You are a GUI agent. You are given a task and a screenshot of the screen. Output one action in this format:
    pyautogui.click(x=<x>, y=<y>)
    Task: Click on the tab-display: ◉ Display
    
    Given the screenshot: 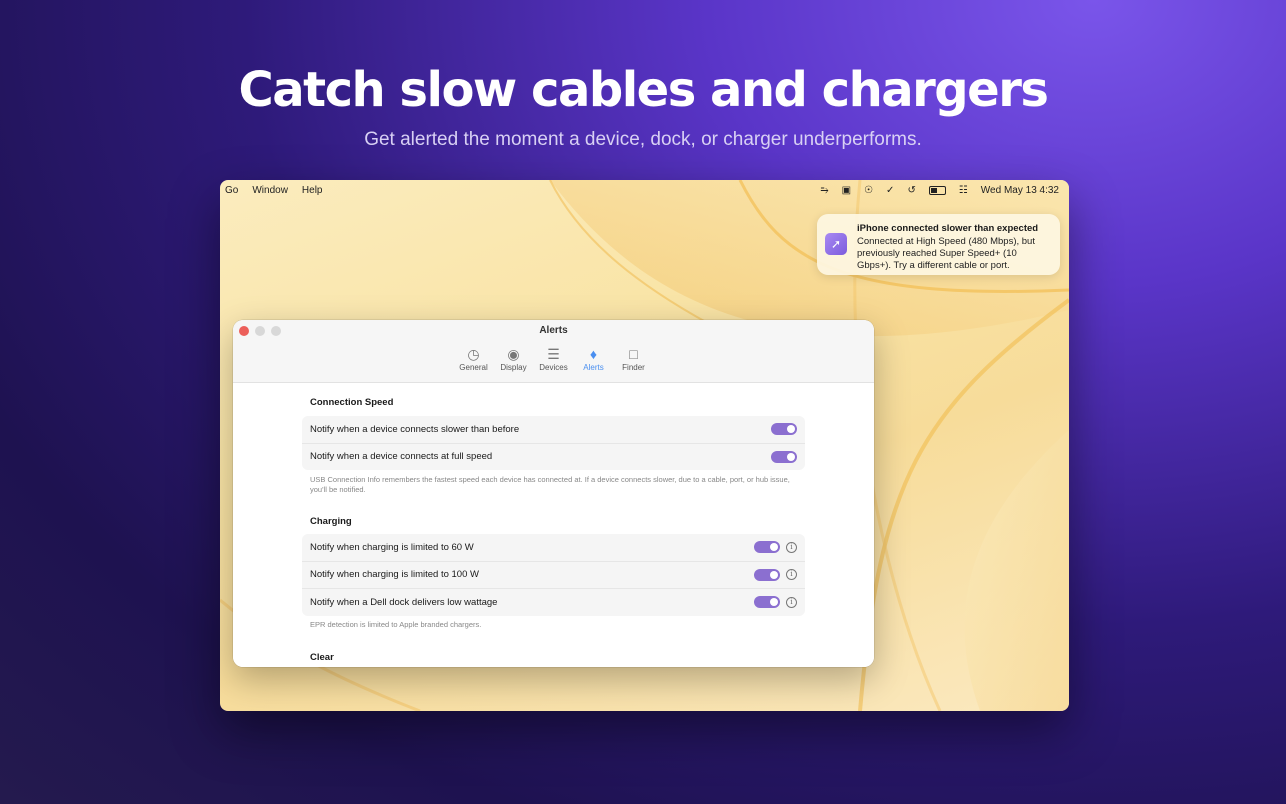 What is the action you would take?
    pyautogui.click(x=514, y=359)
    